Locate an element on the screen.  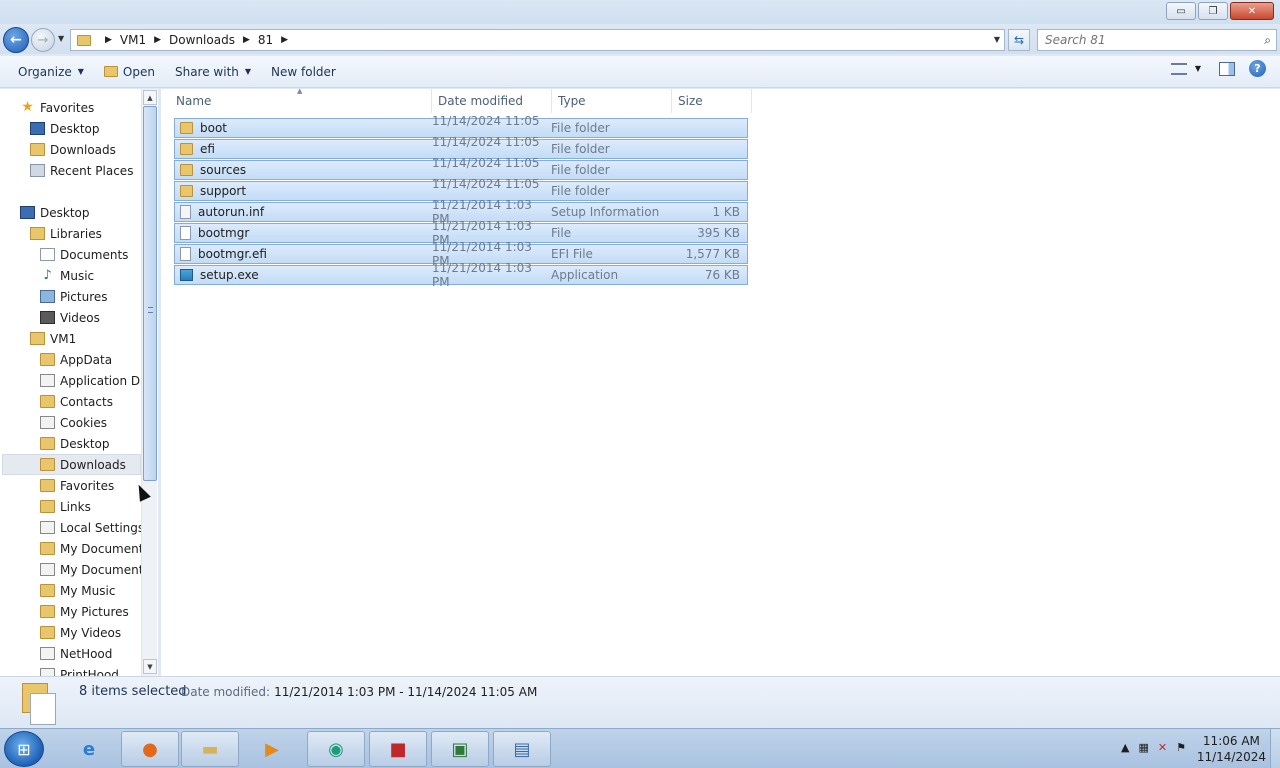
file-name: support is located at coordinates (223, 191).